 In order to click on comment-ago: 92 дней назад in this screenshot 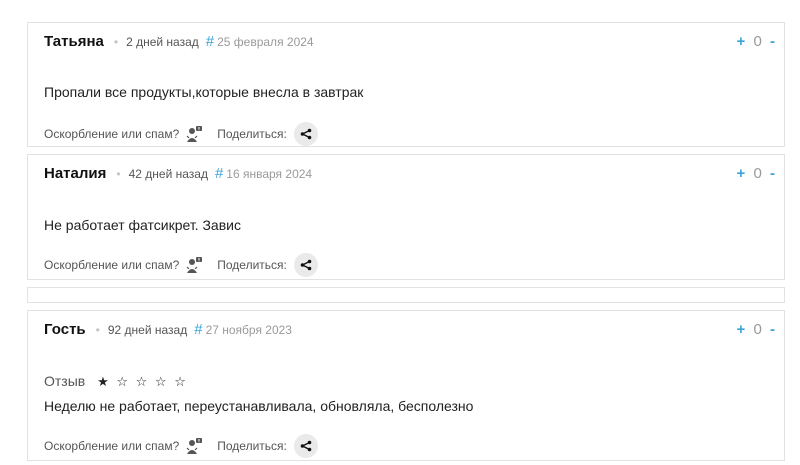, I will do `click(147, 330)`.